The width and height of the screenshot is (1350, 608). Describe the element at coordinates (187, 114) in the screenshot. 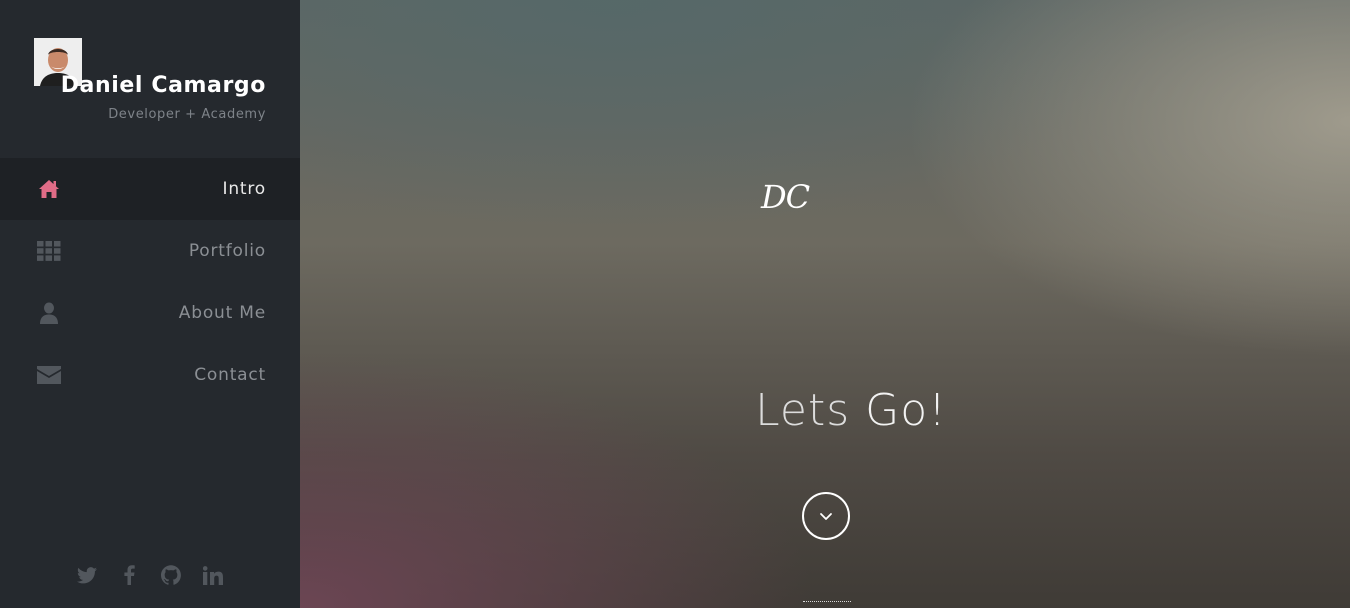

I see `profile-subtitle: Developer + Academy` at that location.